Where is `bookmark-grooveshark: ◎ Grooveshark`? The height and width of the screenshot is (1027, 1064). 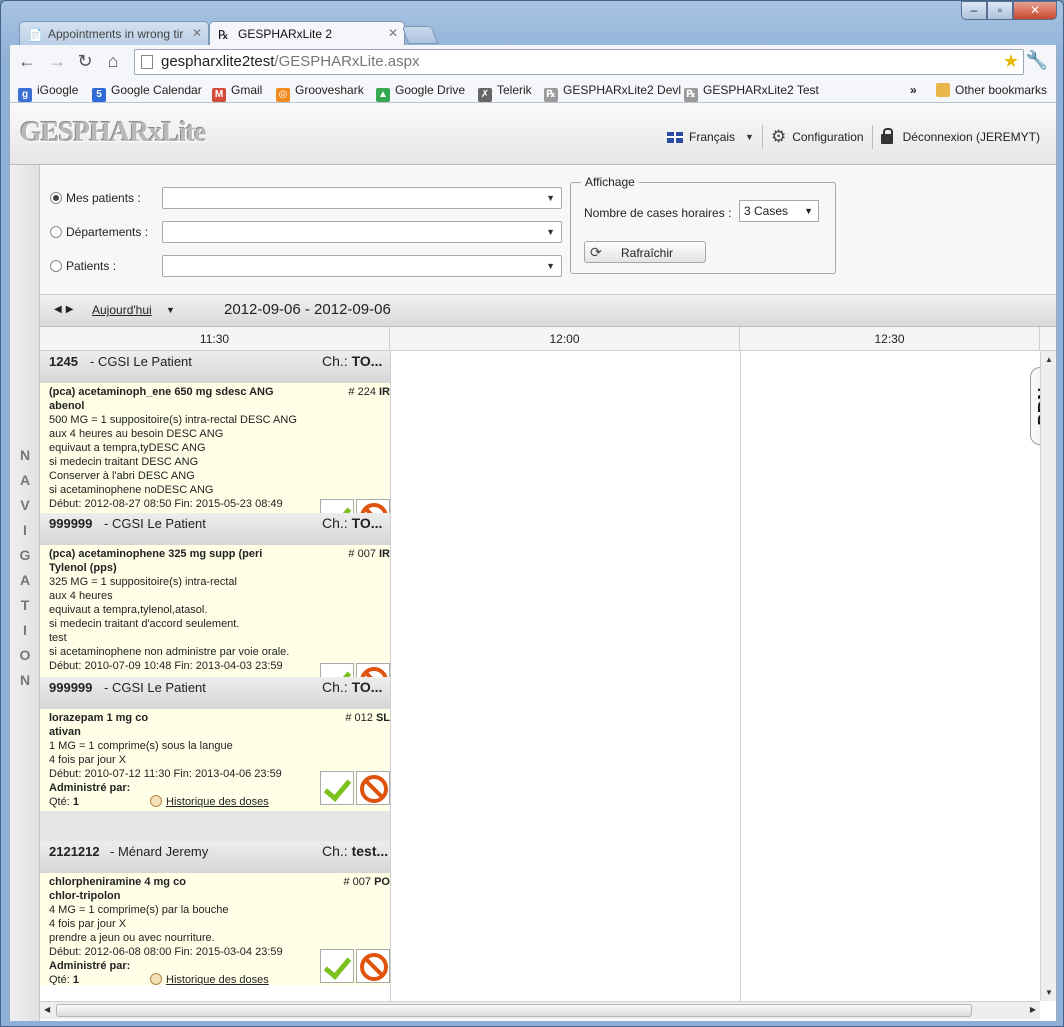
bookmark-grooveshark: ◎ Grooveshark is located at coordinates (320, 92).